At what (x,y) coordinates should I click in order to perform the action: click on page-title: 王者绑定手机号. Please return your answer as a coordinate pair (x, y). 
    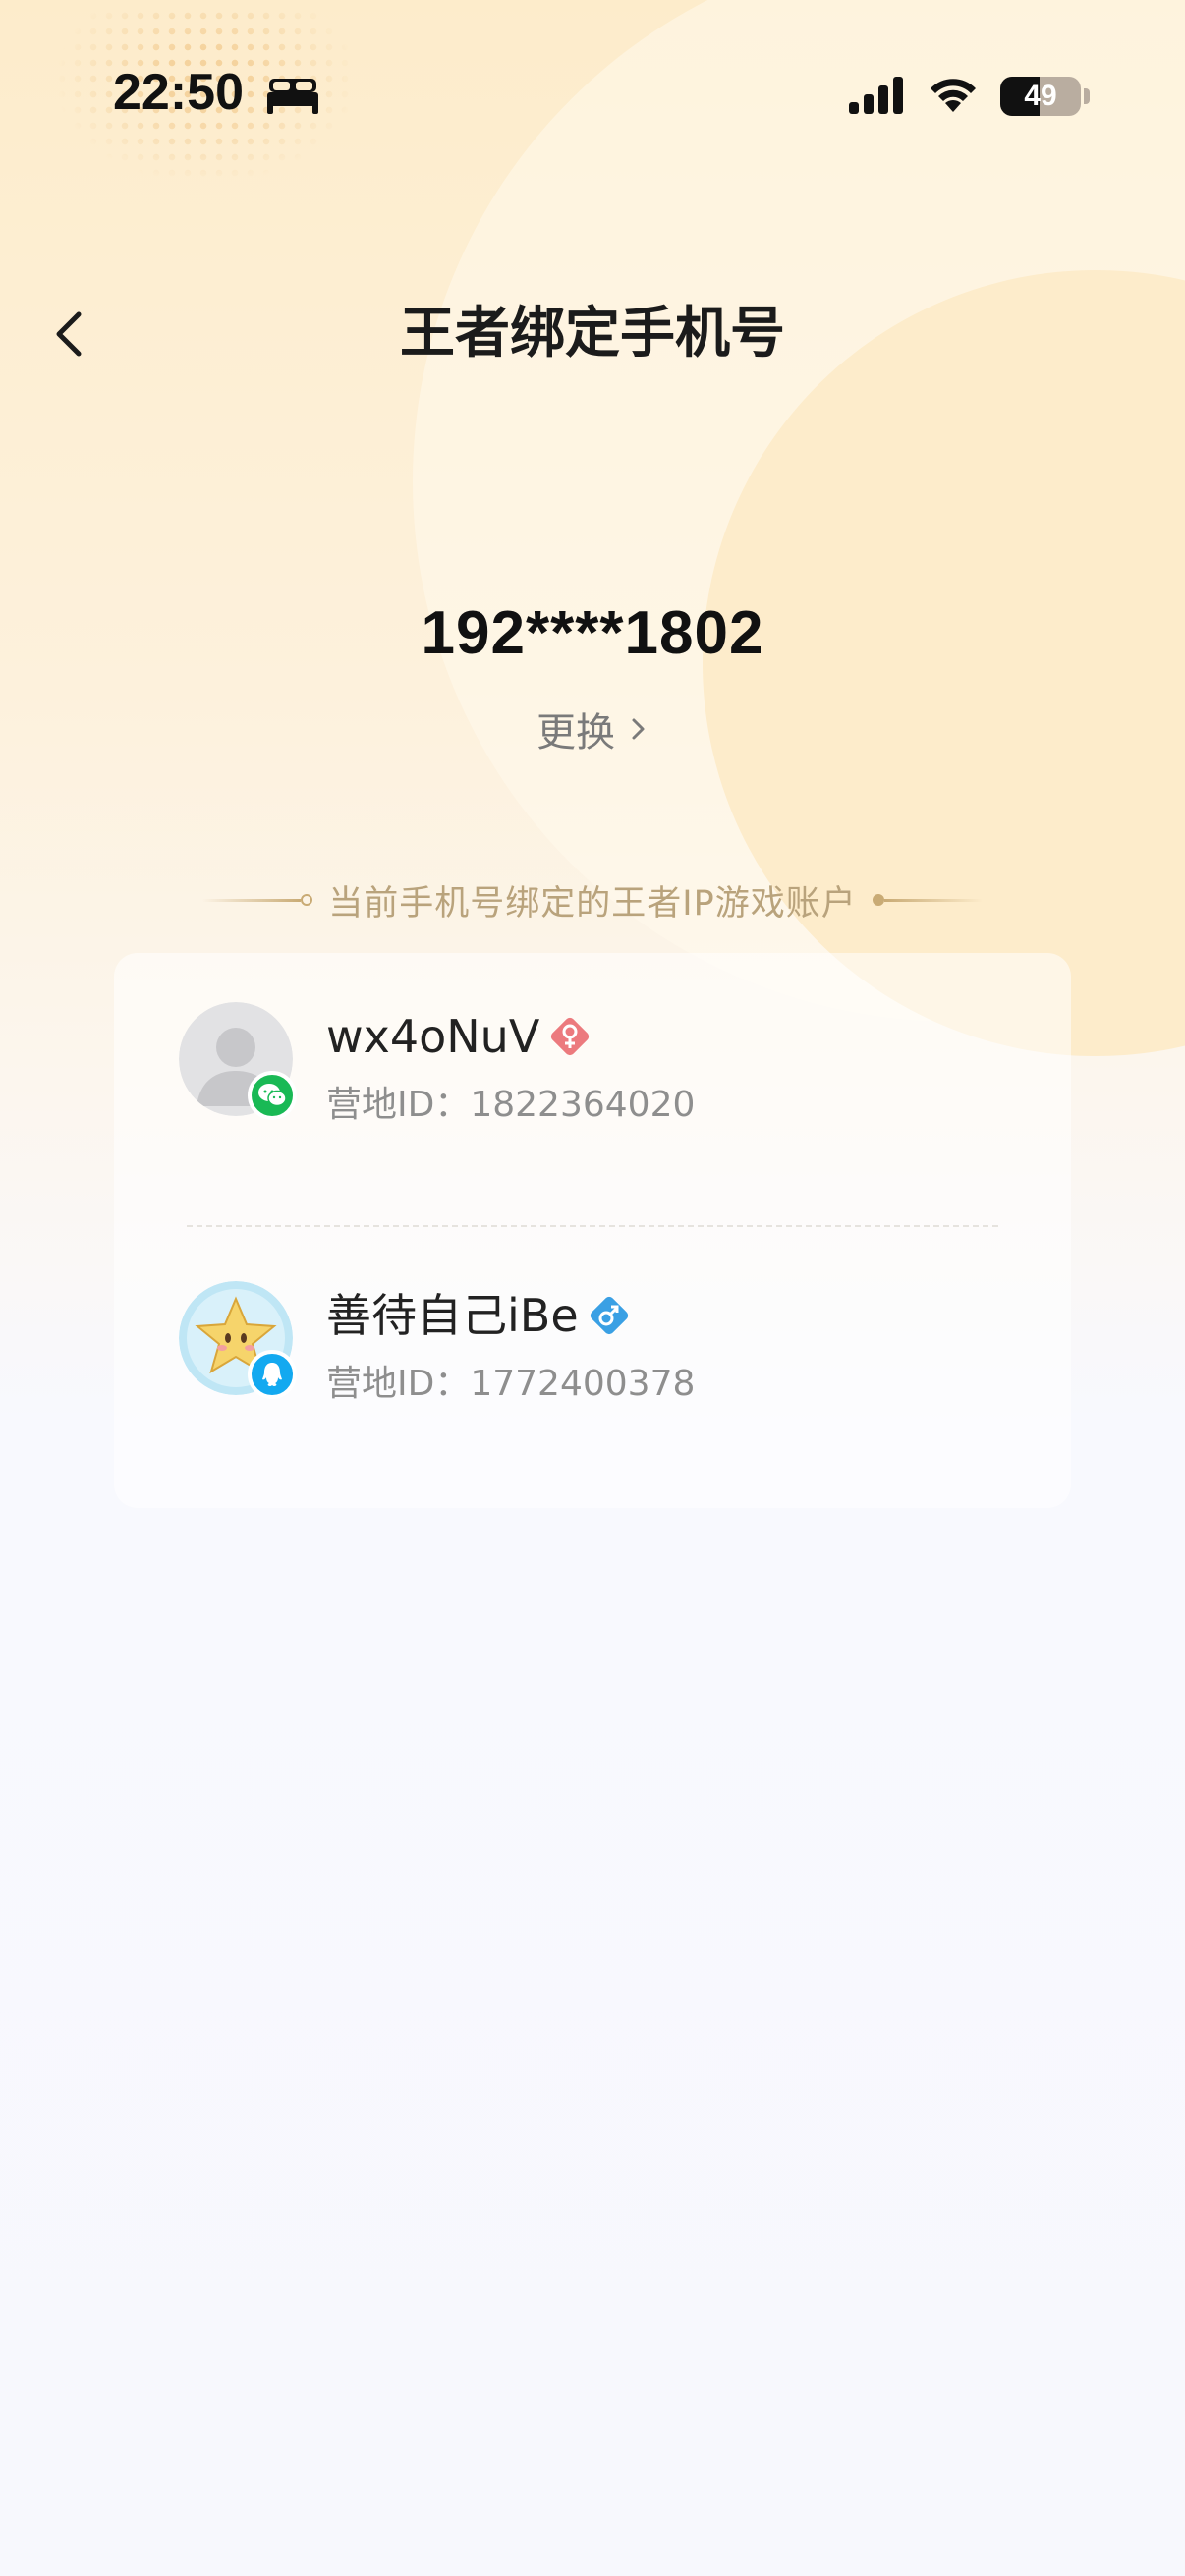
    Looking at the image, I should click on (592, 333).